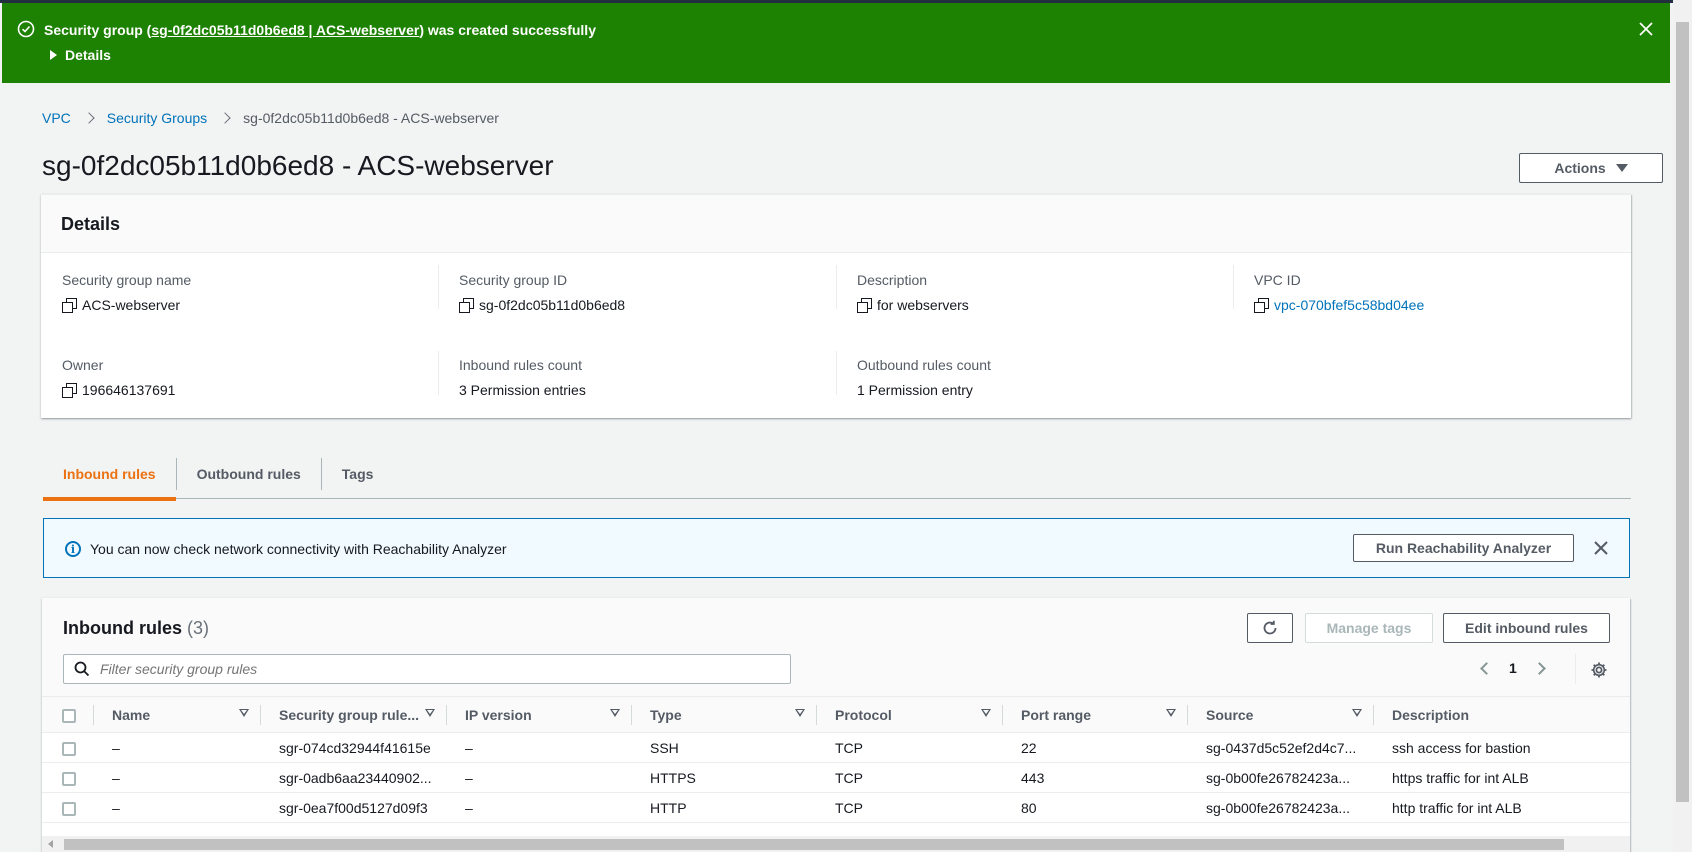 The width and height of the screenshot is (1692, 852). What do you see at coordinates (924, 365) in the screenshot?
I see `field-label: Outbound rules count` at bounding box center [924, 365].